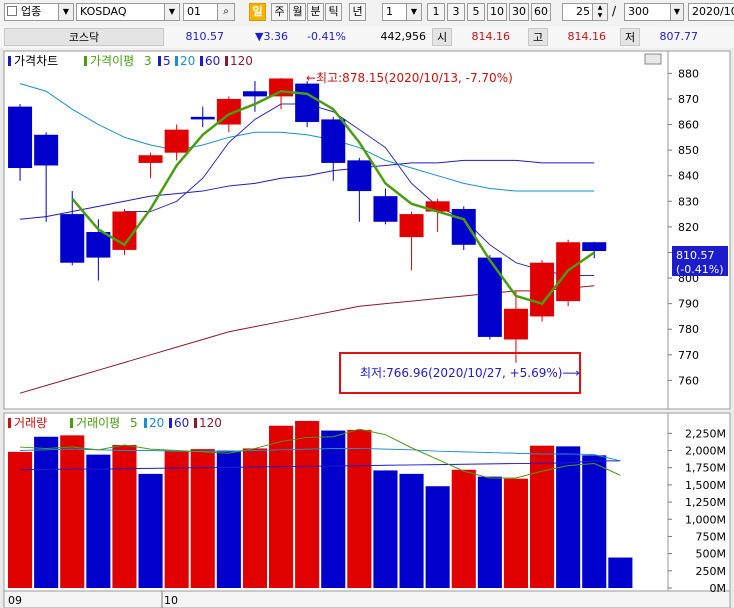 This screenshot has height=608, width=734. I want to click on price-tick-label: 770, so click(688, 355).